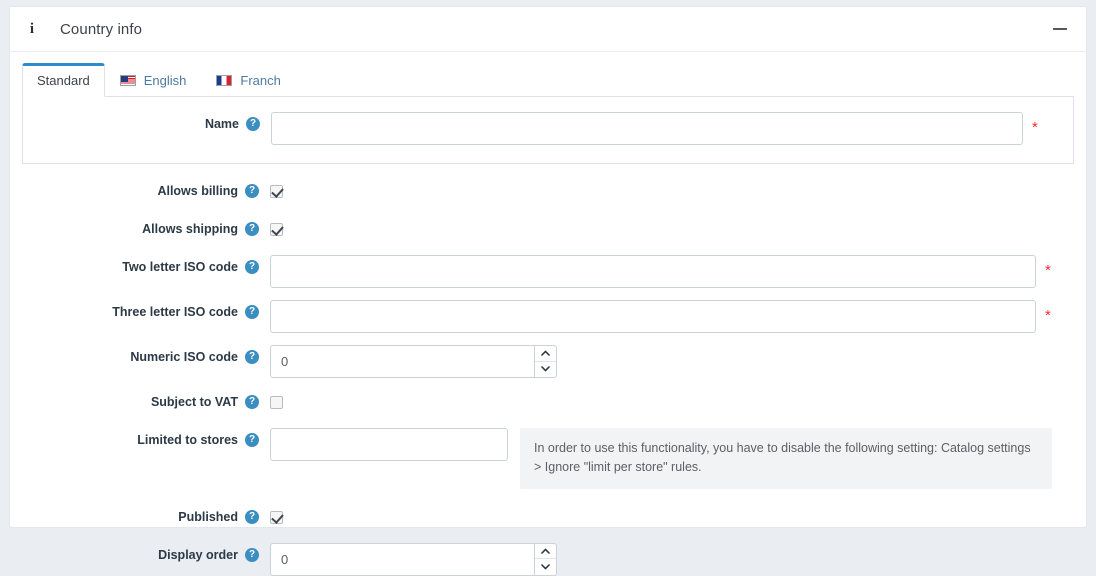  Describe the element at coordinates (1048, 270) in the screenshot. I see `required-marker-two-letter-iso: *` at that location.